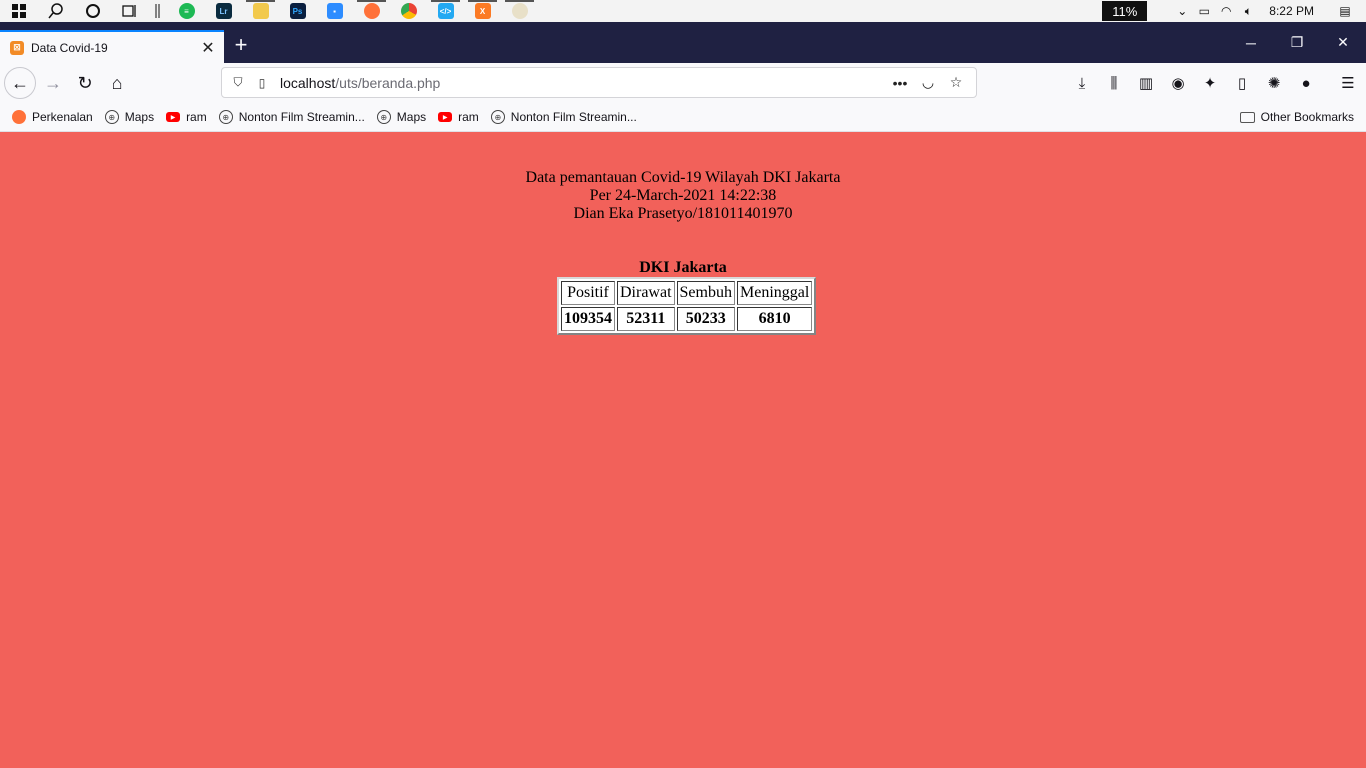 The width and height of the screenshot is (1366, 768). Describe the element at coordinates (62, 117) in the screenshot. I see `bookmark-label: Perkenalan` at that location.